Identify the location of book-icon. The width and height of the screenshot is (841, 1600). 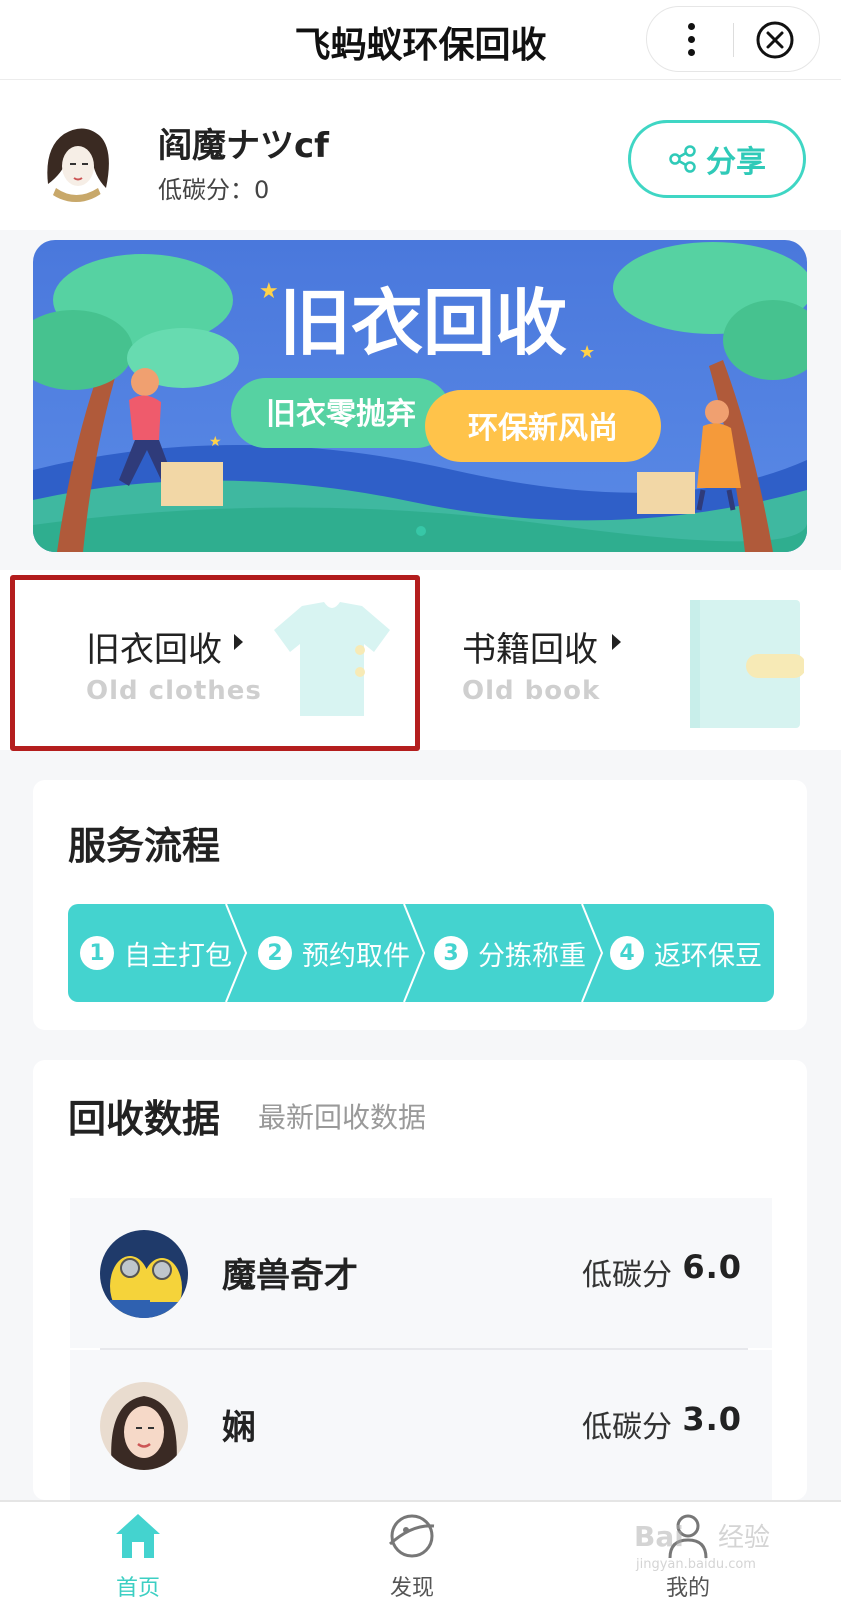
(747, 664).